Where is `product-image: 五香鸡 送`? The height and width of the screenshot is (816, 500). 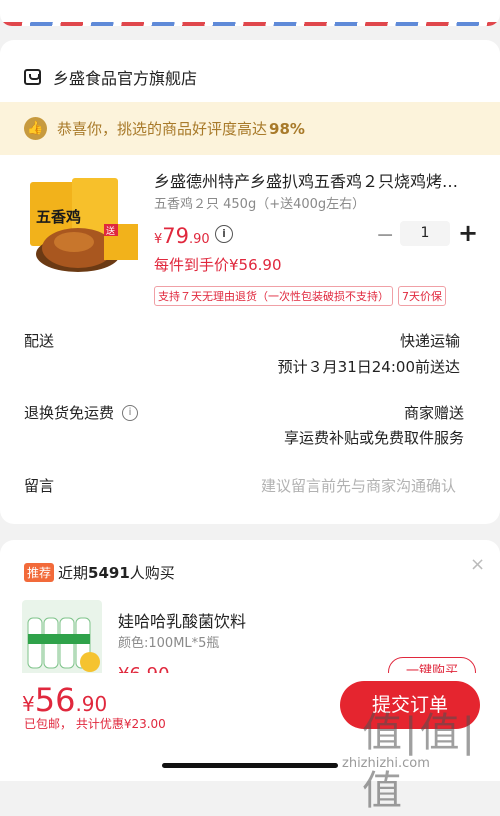
product-image: 五香鸡 送 is located at coordinates (86, 225).